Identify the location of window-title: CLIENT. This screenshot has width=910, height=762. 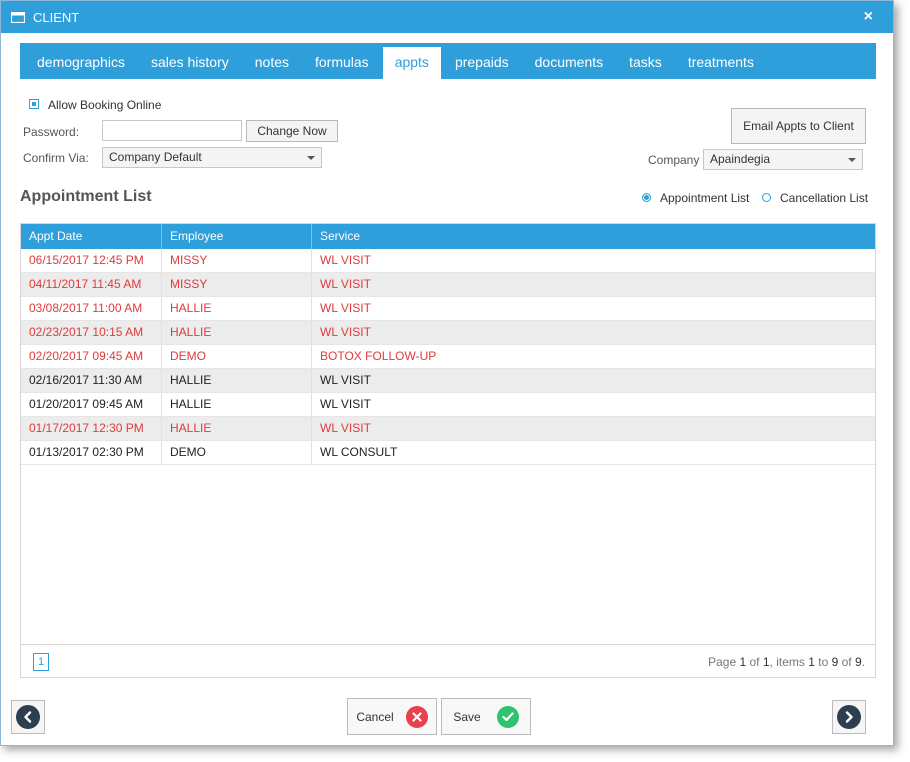
(56, 17).